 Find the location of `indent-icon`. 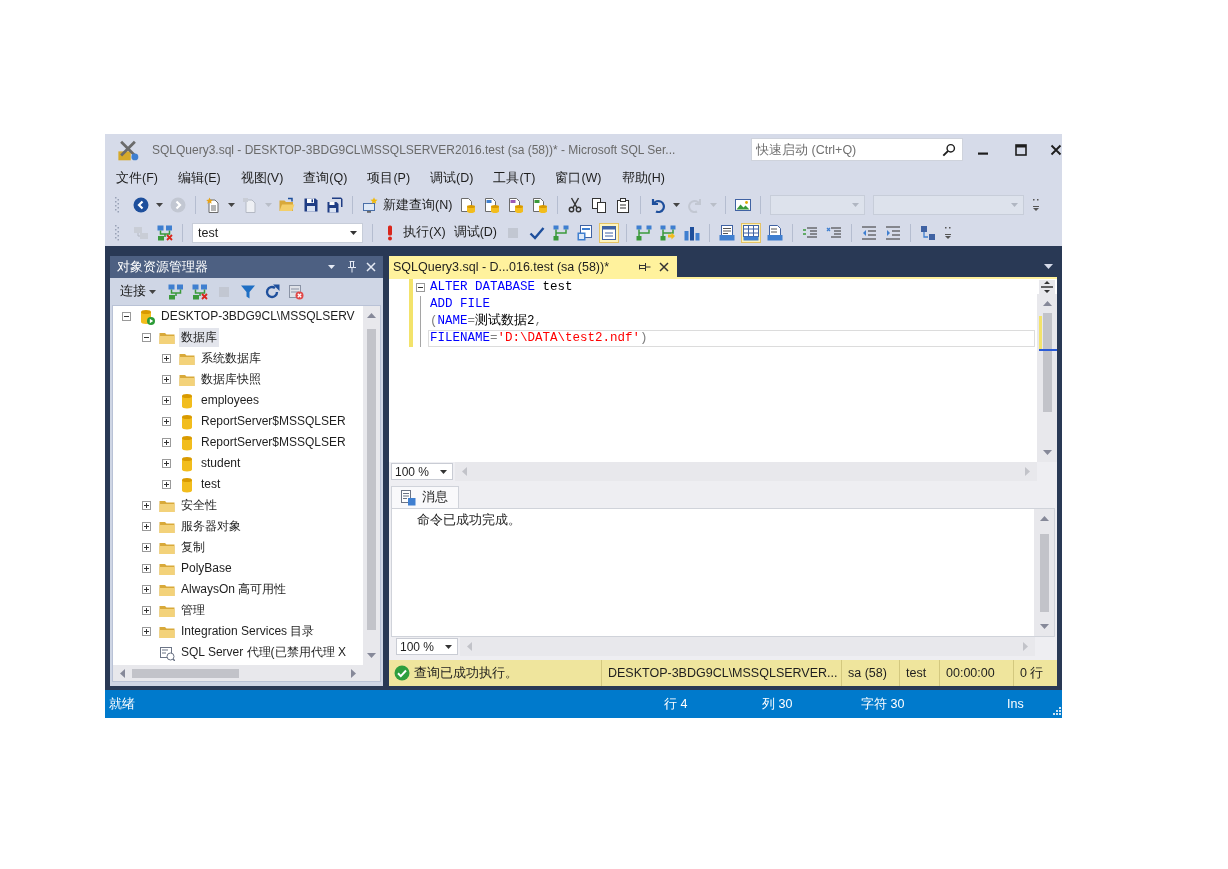

indent-icon is located at coordinates (893, 232).